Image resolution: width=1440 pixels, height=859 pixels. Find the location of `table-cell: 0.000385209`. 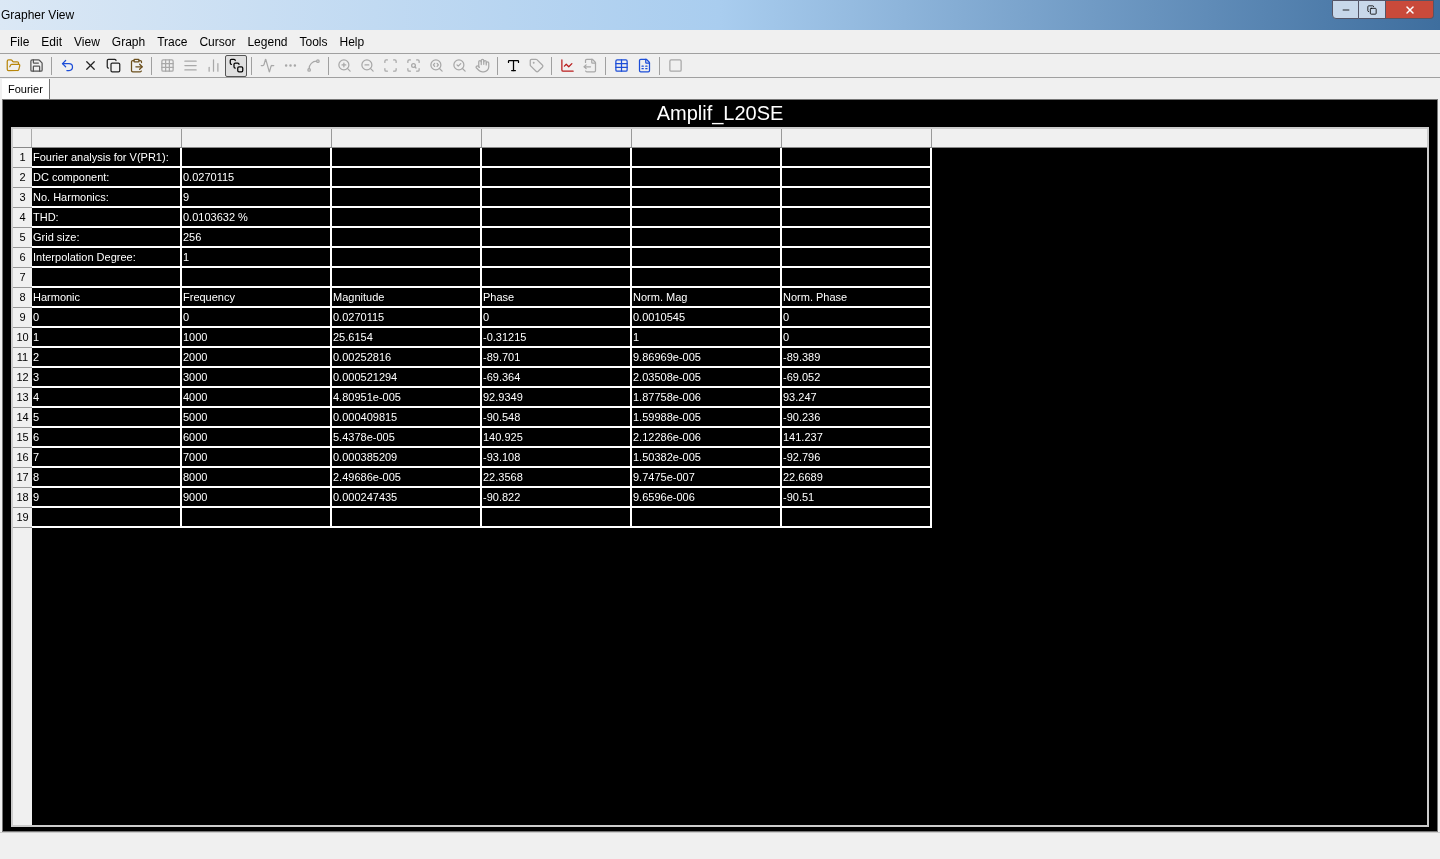

table-cell: 0.000385209 is located at coordinates (407, 457).